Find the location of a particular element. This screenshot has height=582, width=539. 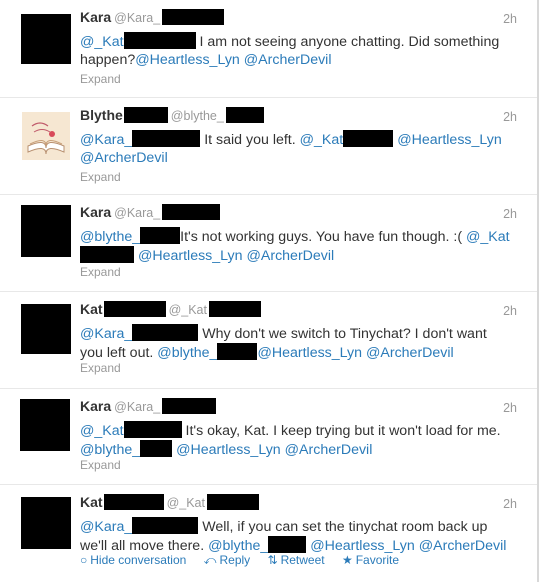

favorite-button: ★ Favorite is located at coordinates (372, 560).